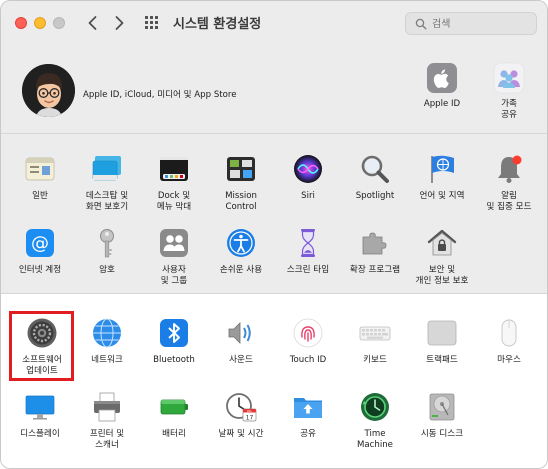 Image resolution: width=548 pixels, height=469 pixels. I want to click on mission-control-icon, so click(241, 169).